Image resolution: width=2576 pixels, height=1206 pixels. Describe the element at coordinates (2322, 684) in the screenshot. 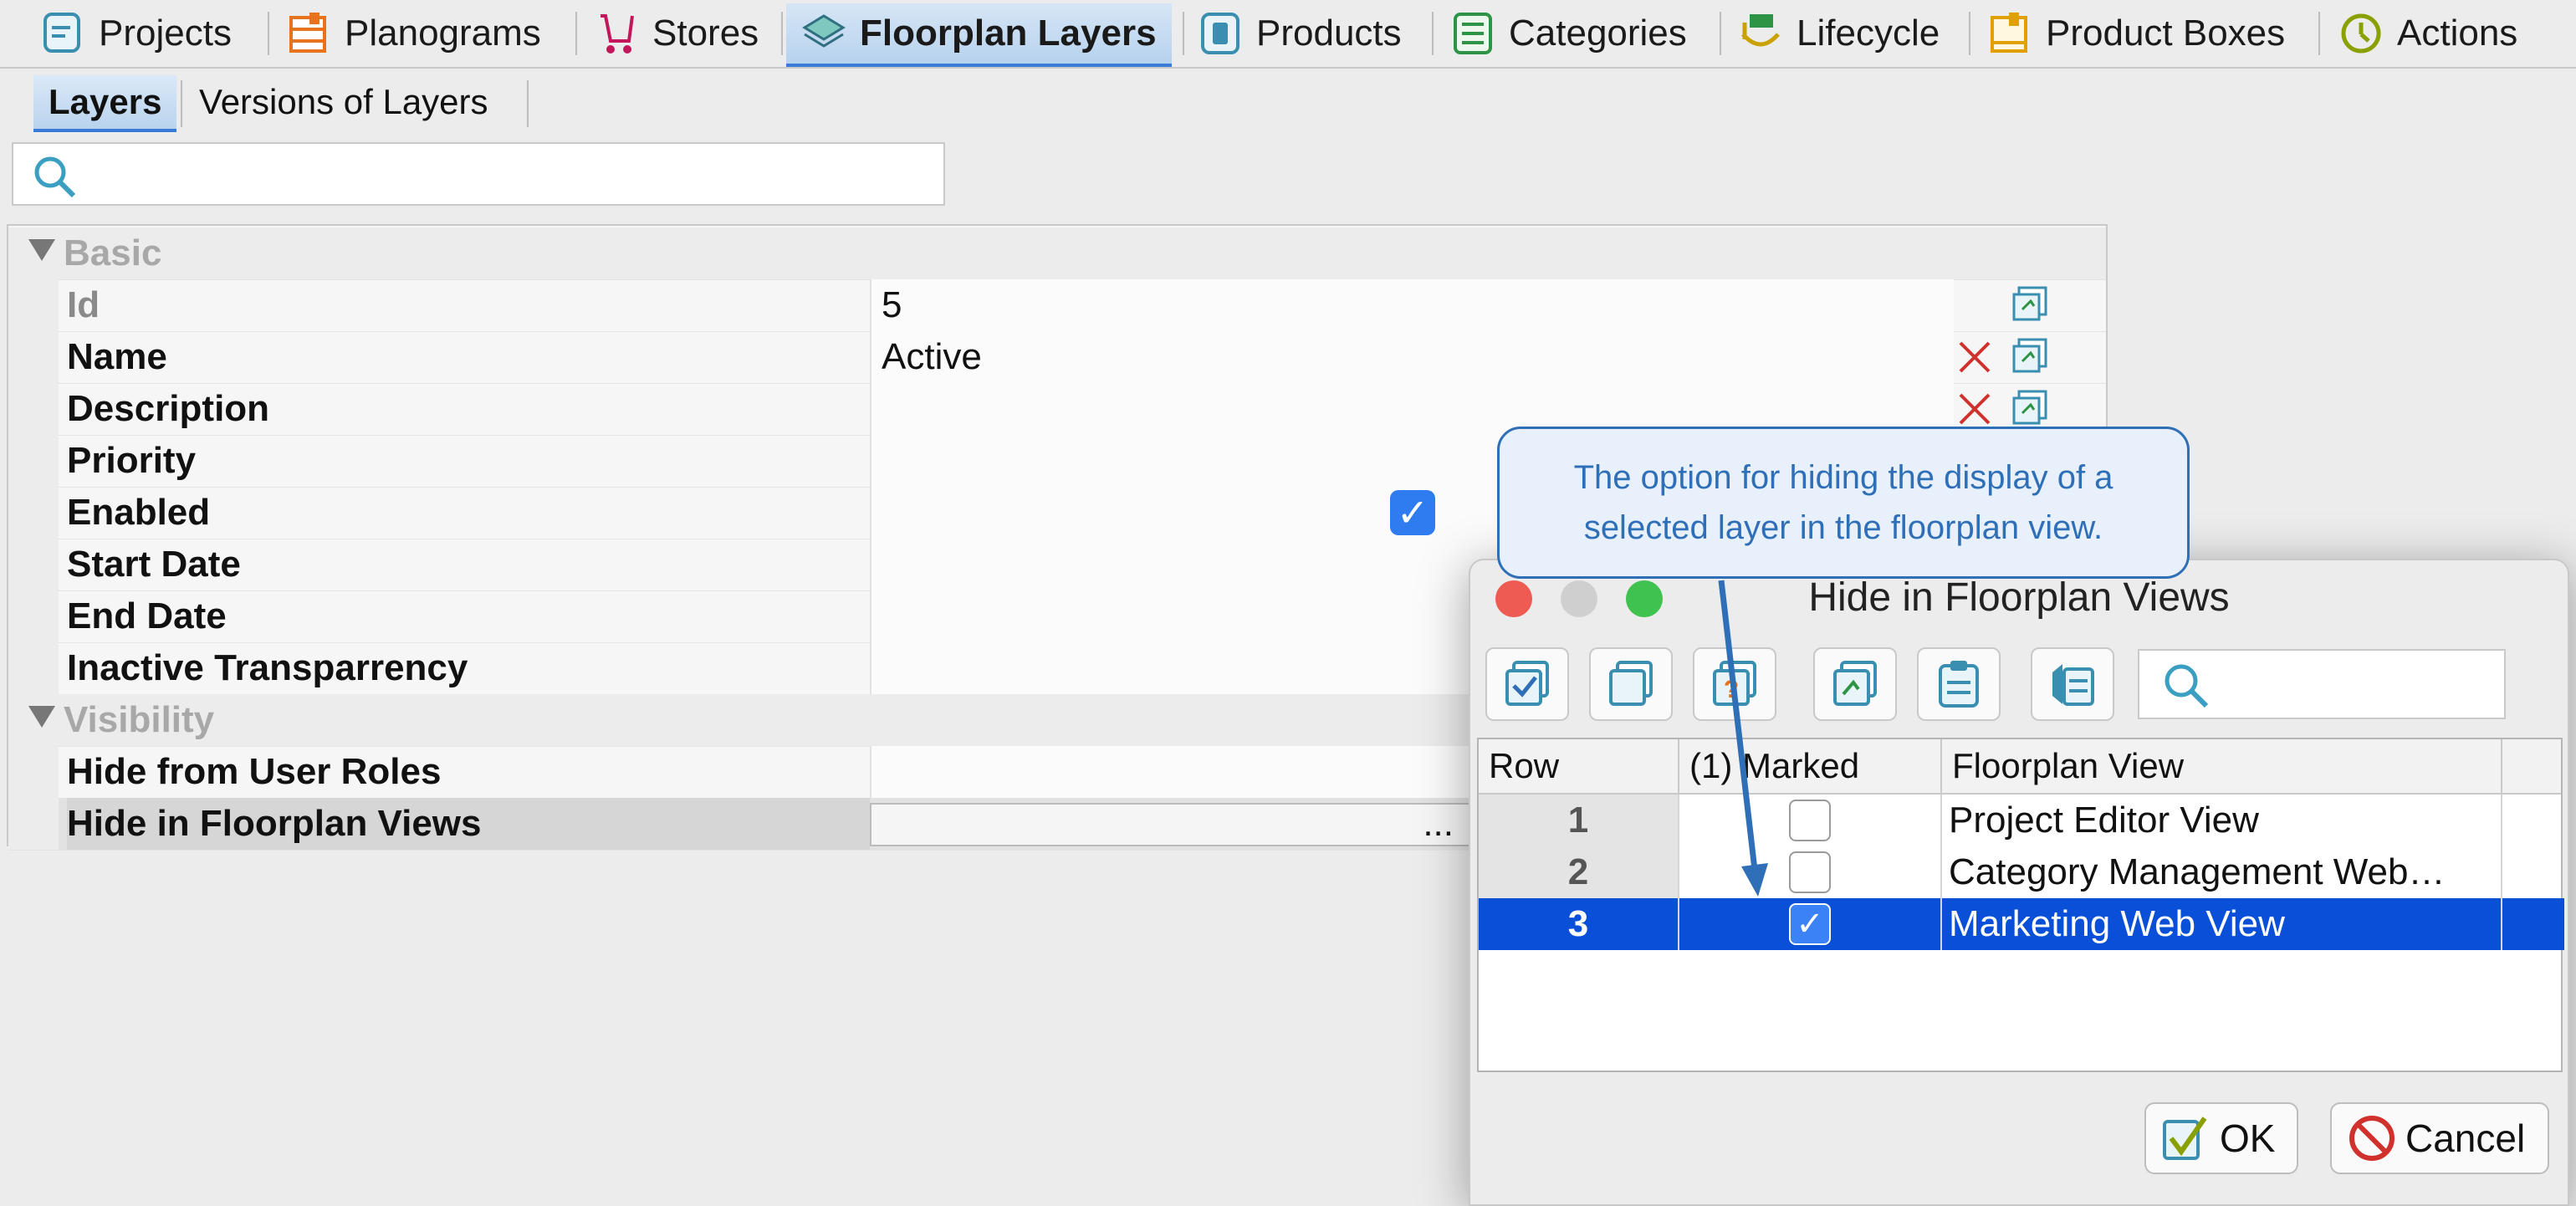

I see `dialog-search-input` at that location.